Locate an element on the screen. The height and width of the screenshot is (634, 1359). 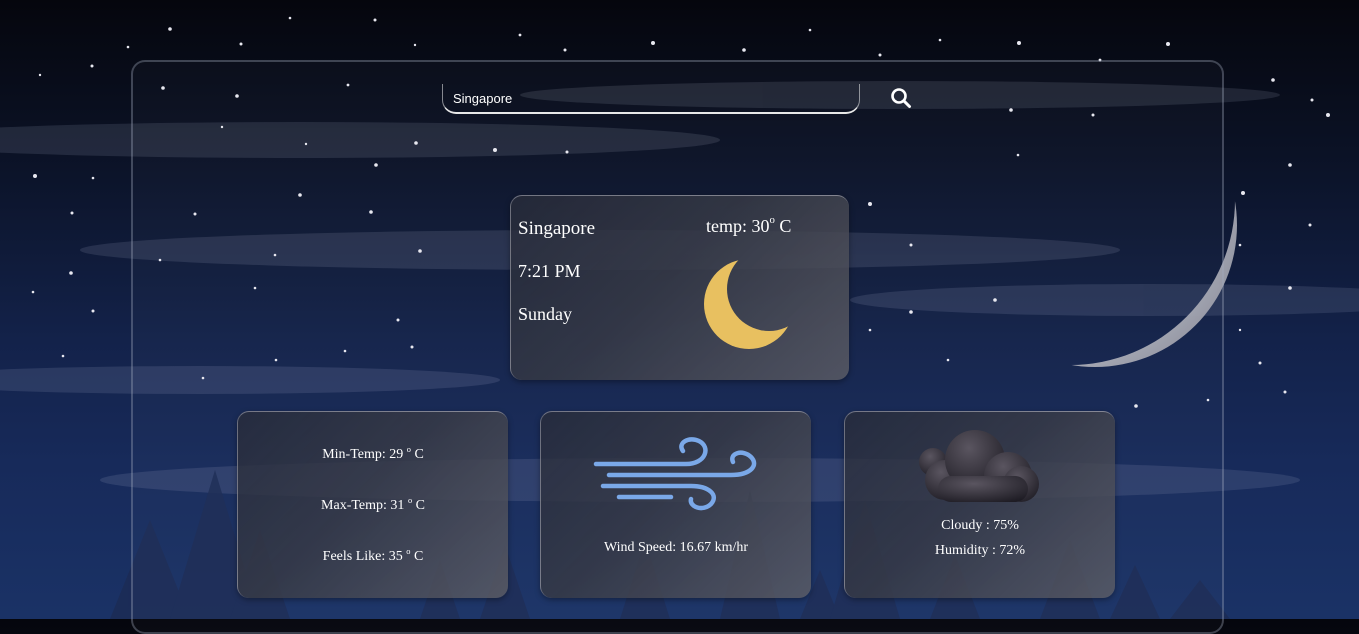
current-temperature: temp: 30o C is located at coordinates (749, 225).